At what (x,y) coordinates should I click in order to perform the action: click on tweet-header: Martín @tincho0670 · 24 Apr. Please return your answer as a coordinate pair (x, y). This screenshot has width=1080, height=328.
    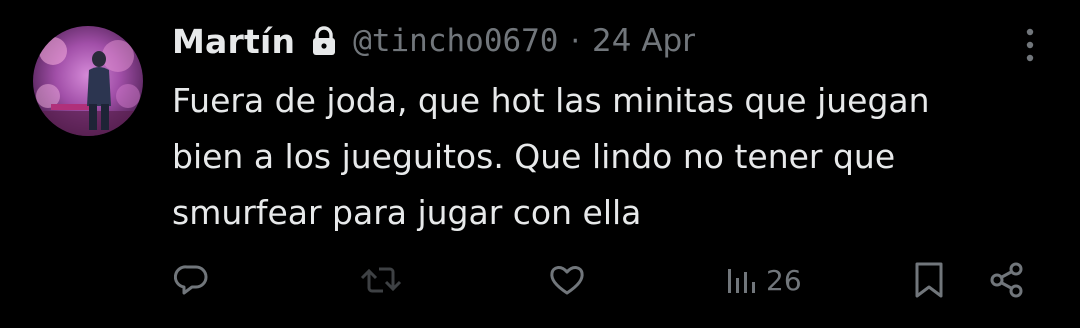
    Looking at the image, I should click on (433, 41).